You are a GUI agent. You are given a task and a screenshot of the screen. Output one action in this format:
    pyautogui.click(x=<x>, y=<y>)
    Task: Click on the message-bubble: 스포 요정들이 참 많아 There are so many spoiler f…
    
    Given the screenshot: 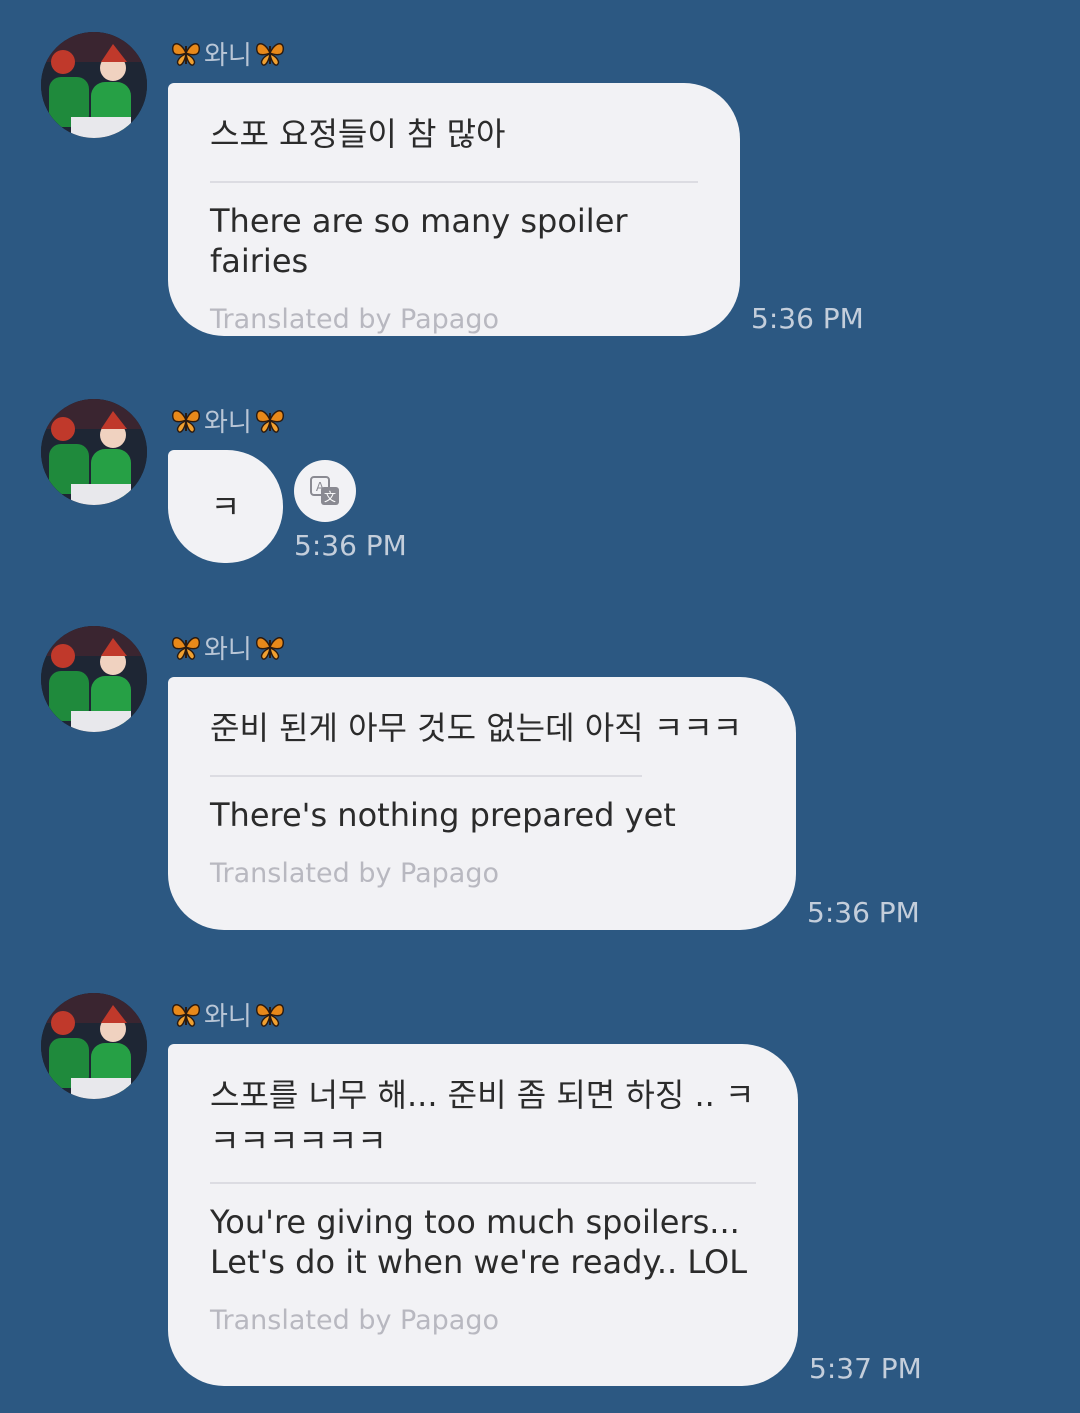 What is the action you would take?
    pyautogui.click(x=454, y=209)
    